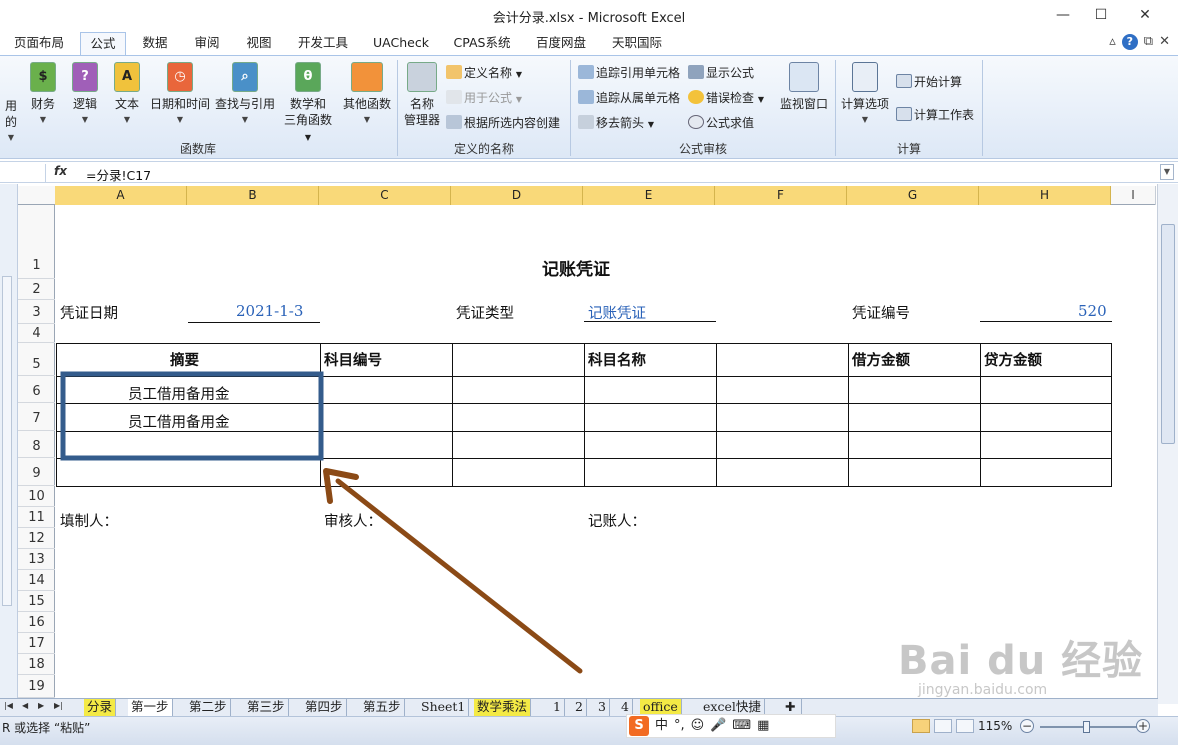 The image size is (1178, 745). I want to click on trace-dependents-button: 追踪从属单元格, so click(629, 98).